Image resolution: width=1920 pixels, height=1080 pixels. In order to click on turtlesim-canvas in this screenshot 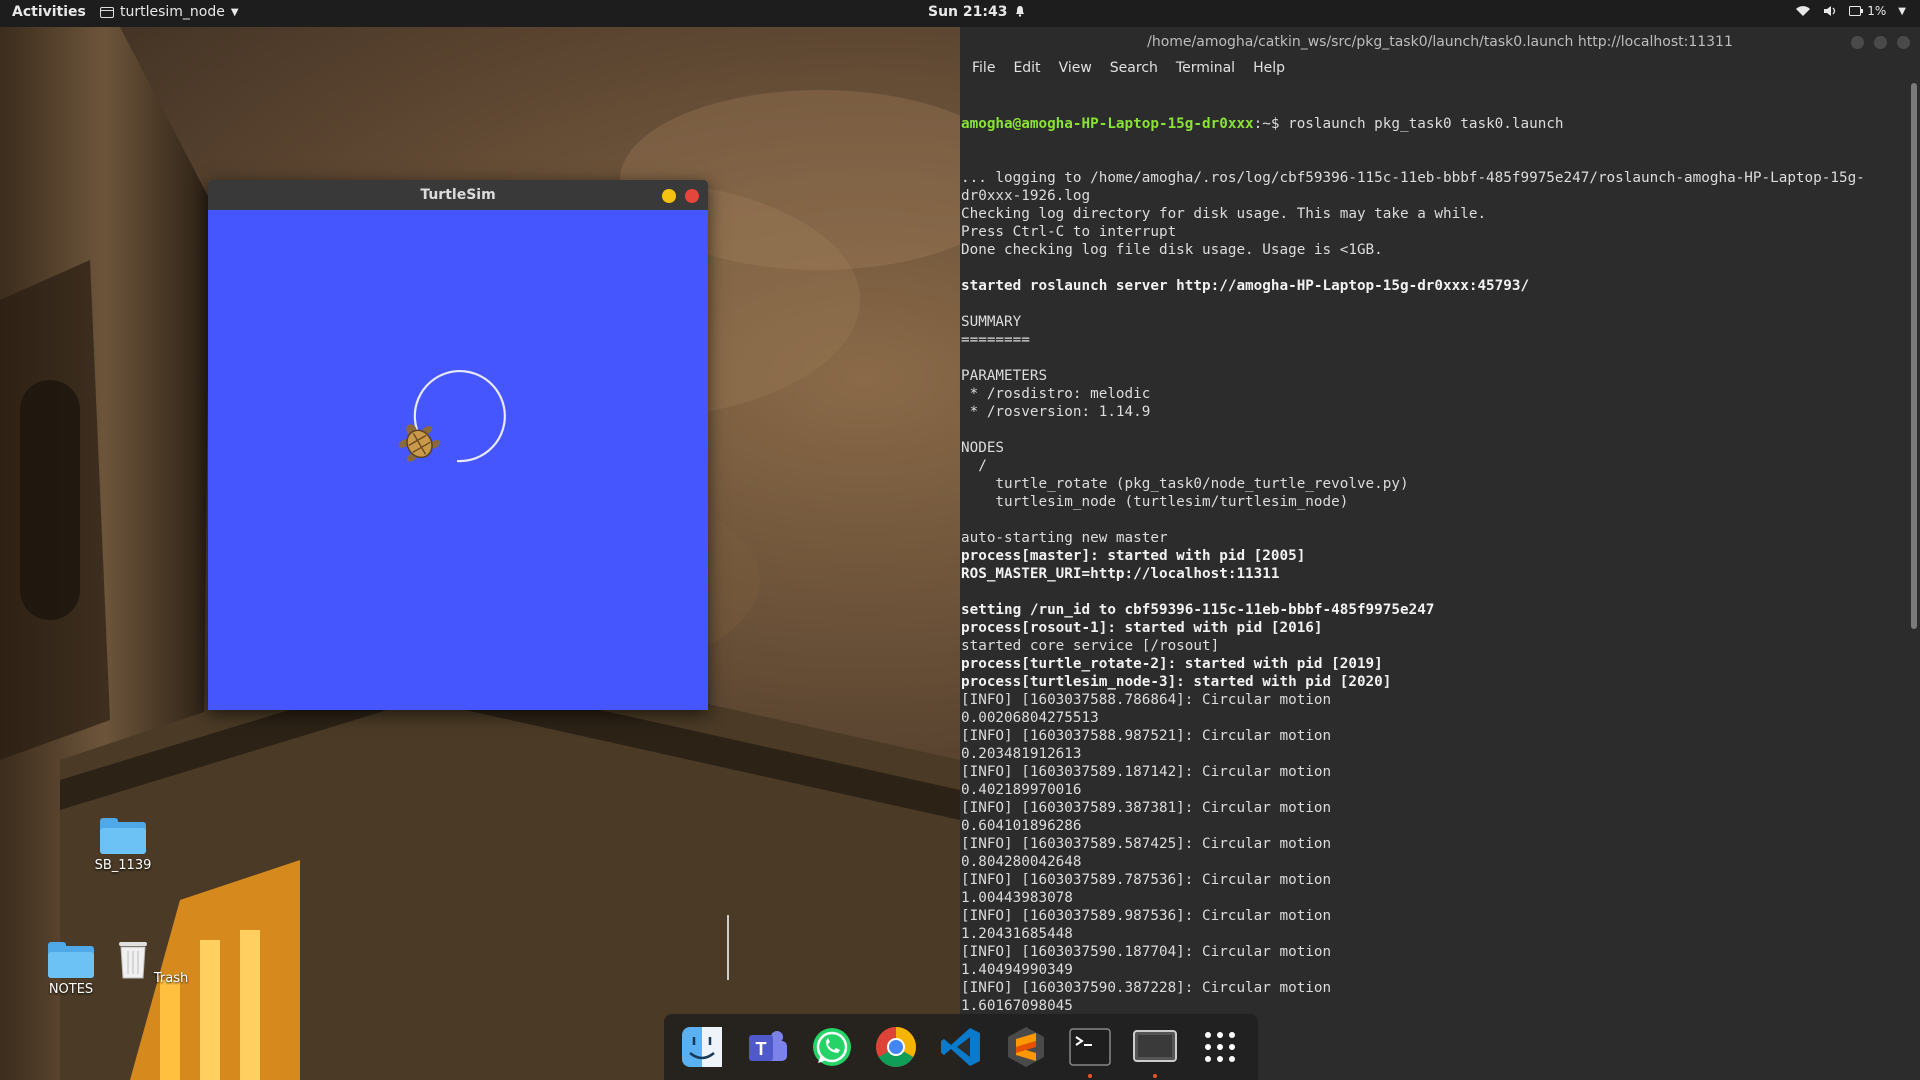, I will do `click(458, 460)`.